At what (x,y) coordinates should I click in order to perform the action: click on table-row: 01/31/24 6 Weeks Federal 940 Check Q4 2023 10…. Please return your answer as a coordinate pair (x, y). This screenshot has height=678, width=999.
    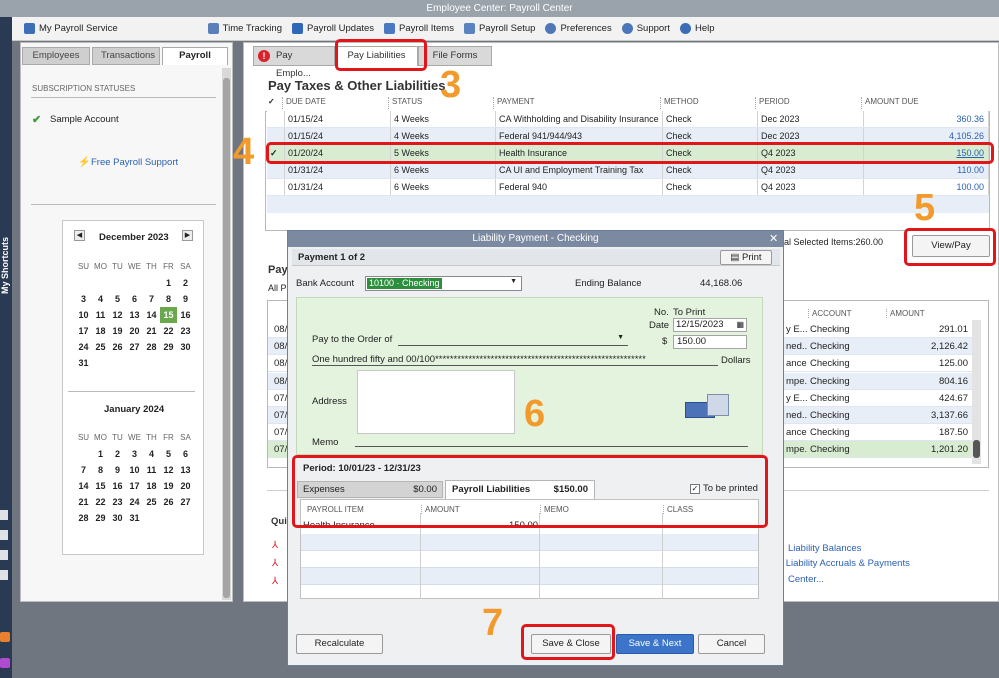
    Looking at the image, I should click on (628, 187).